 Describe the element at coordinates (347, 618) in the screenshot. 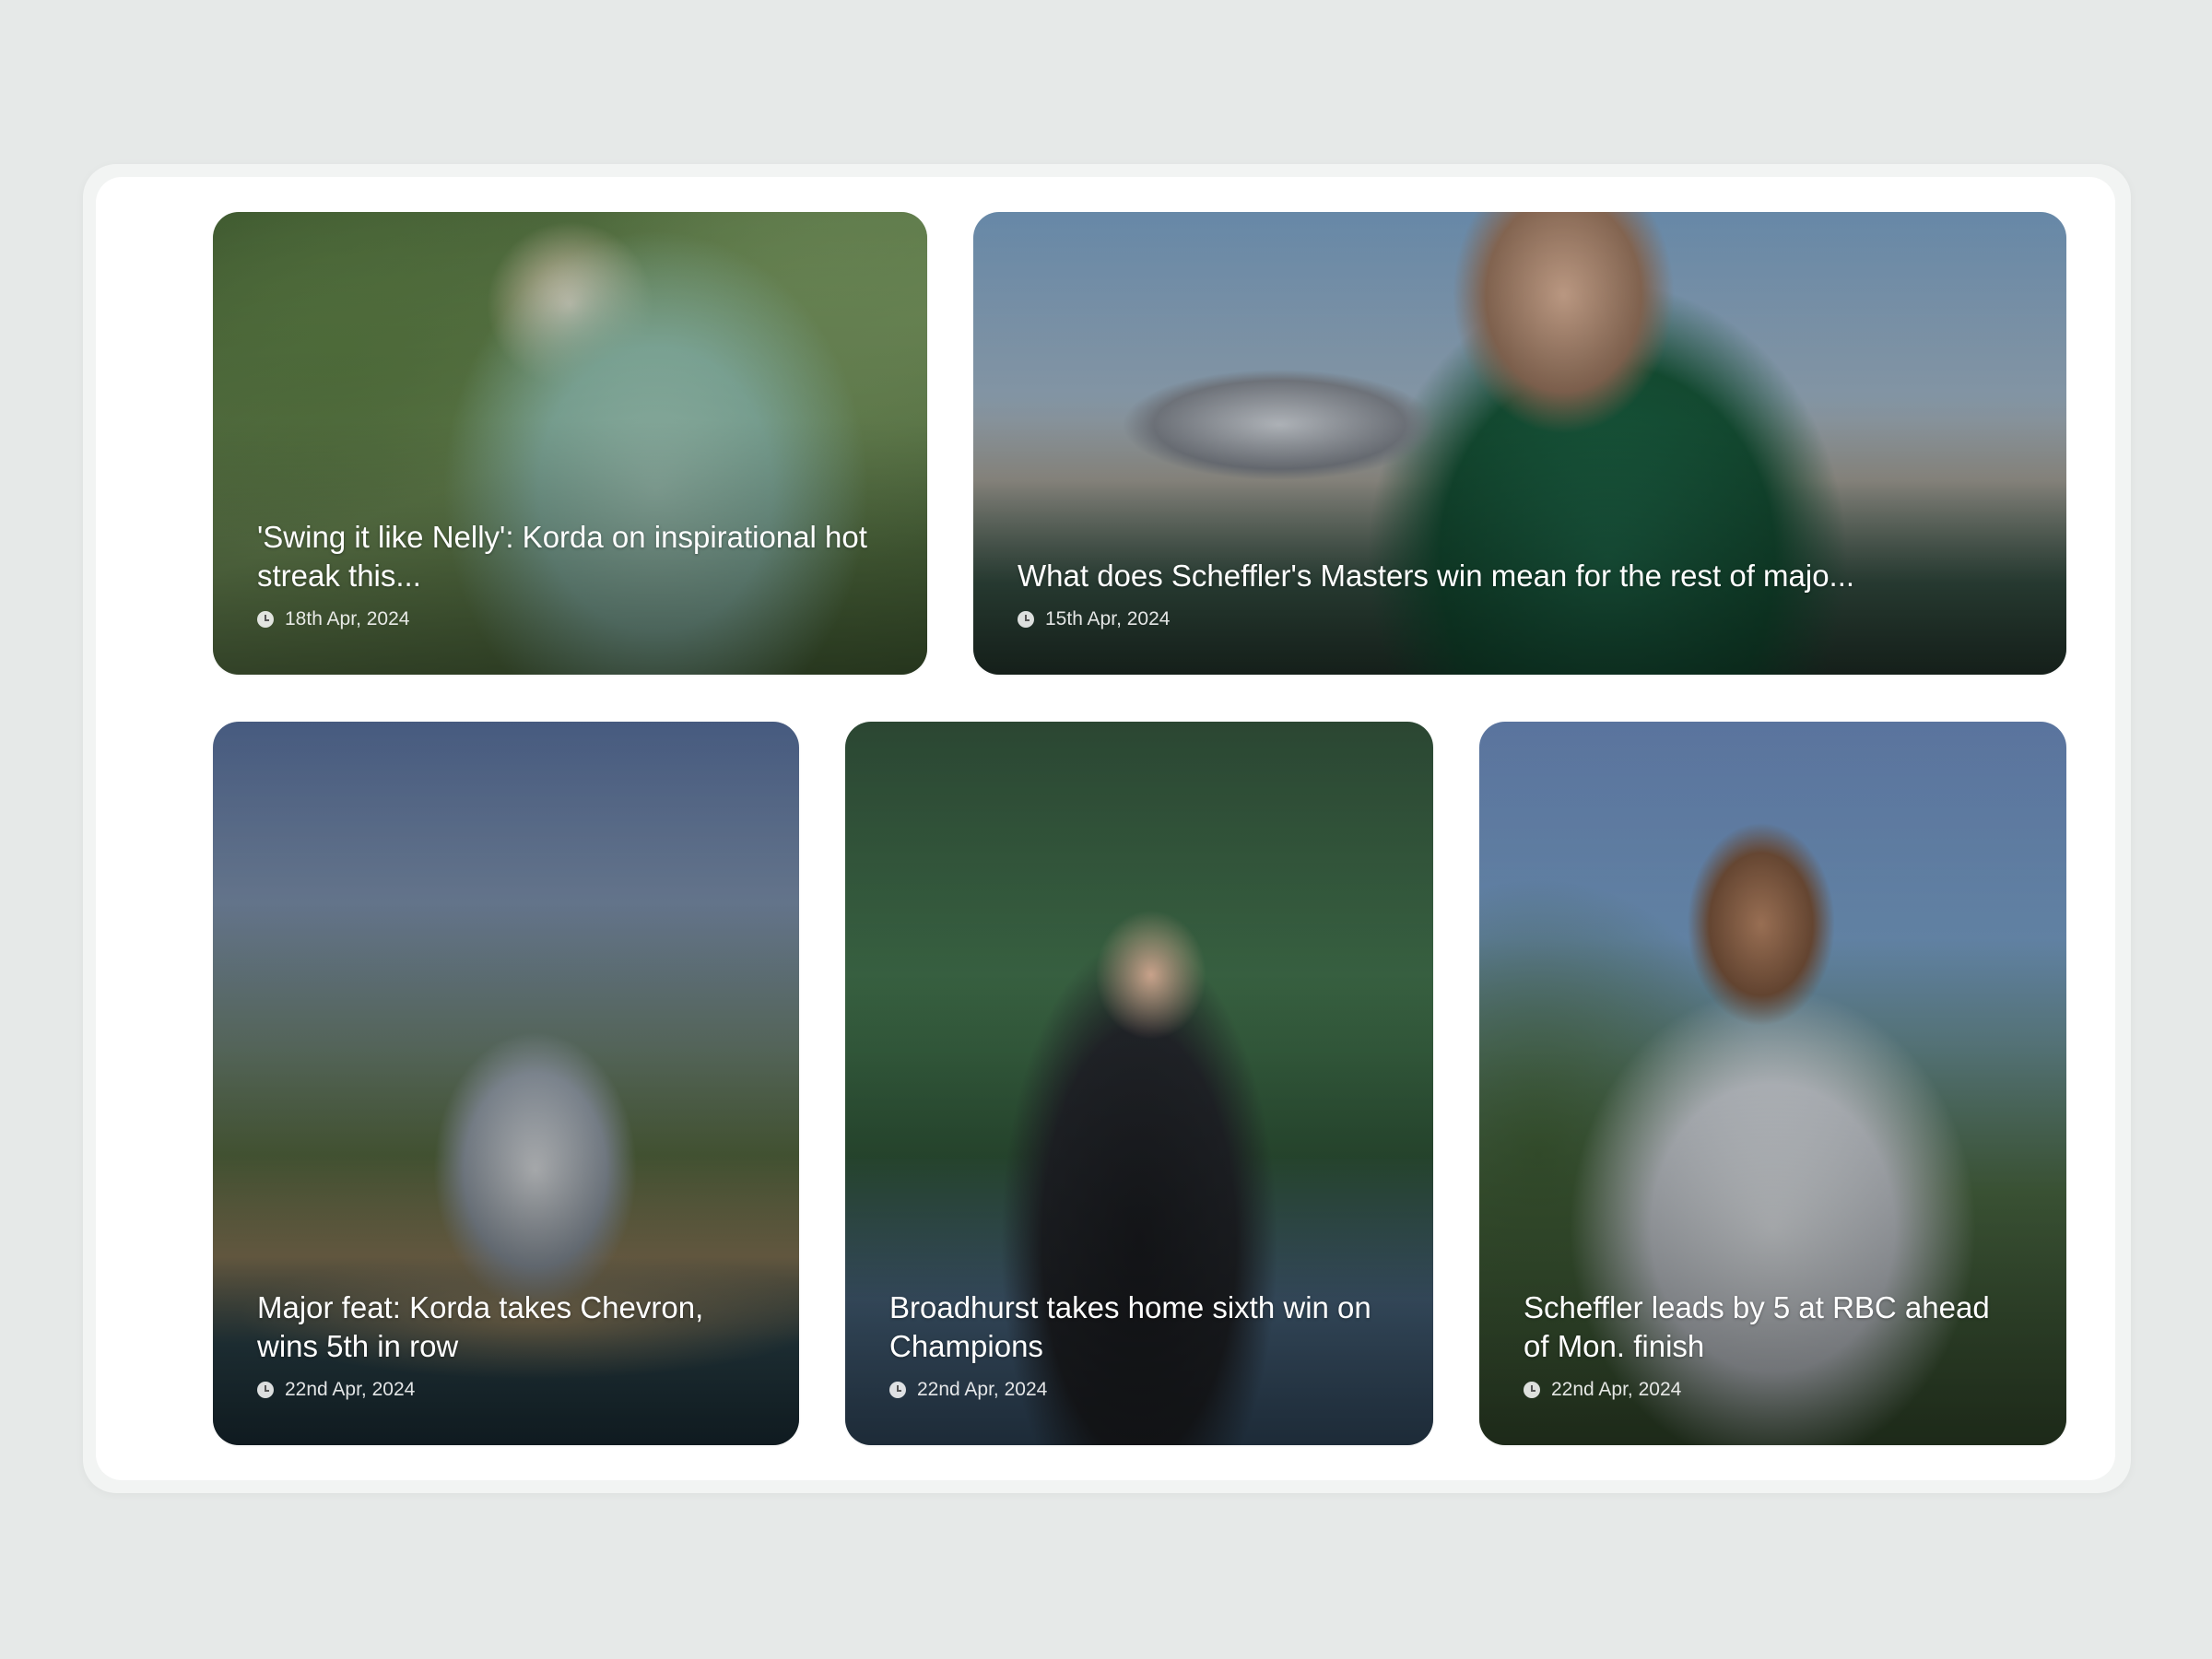

I see `article-date: 18th Apr, 2024` at that location.